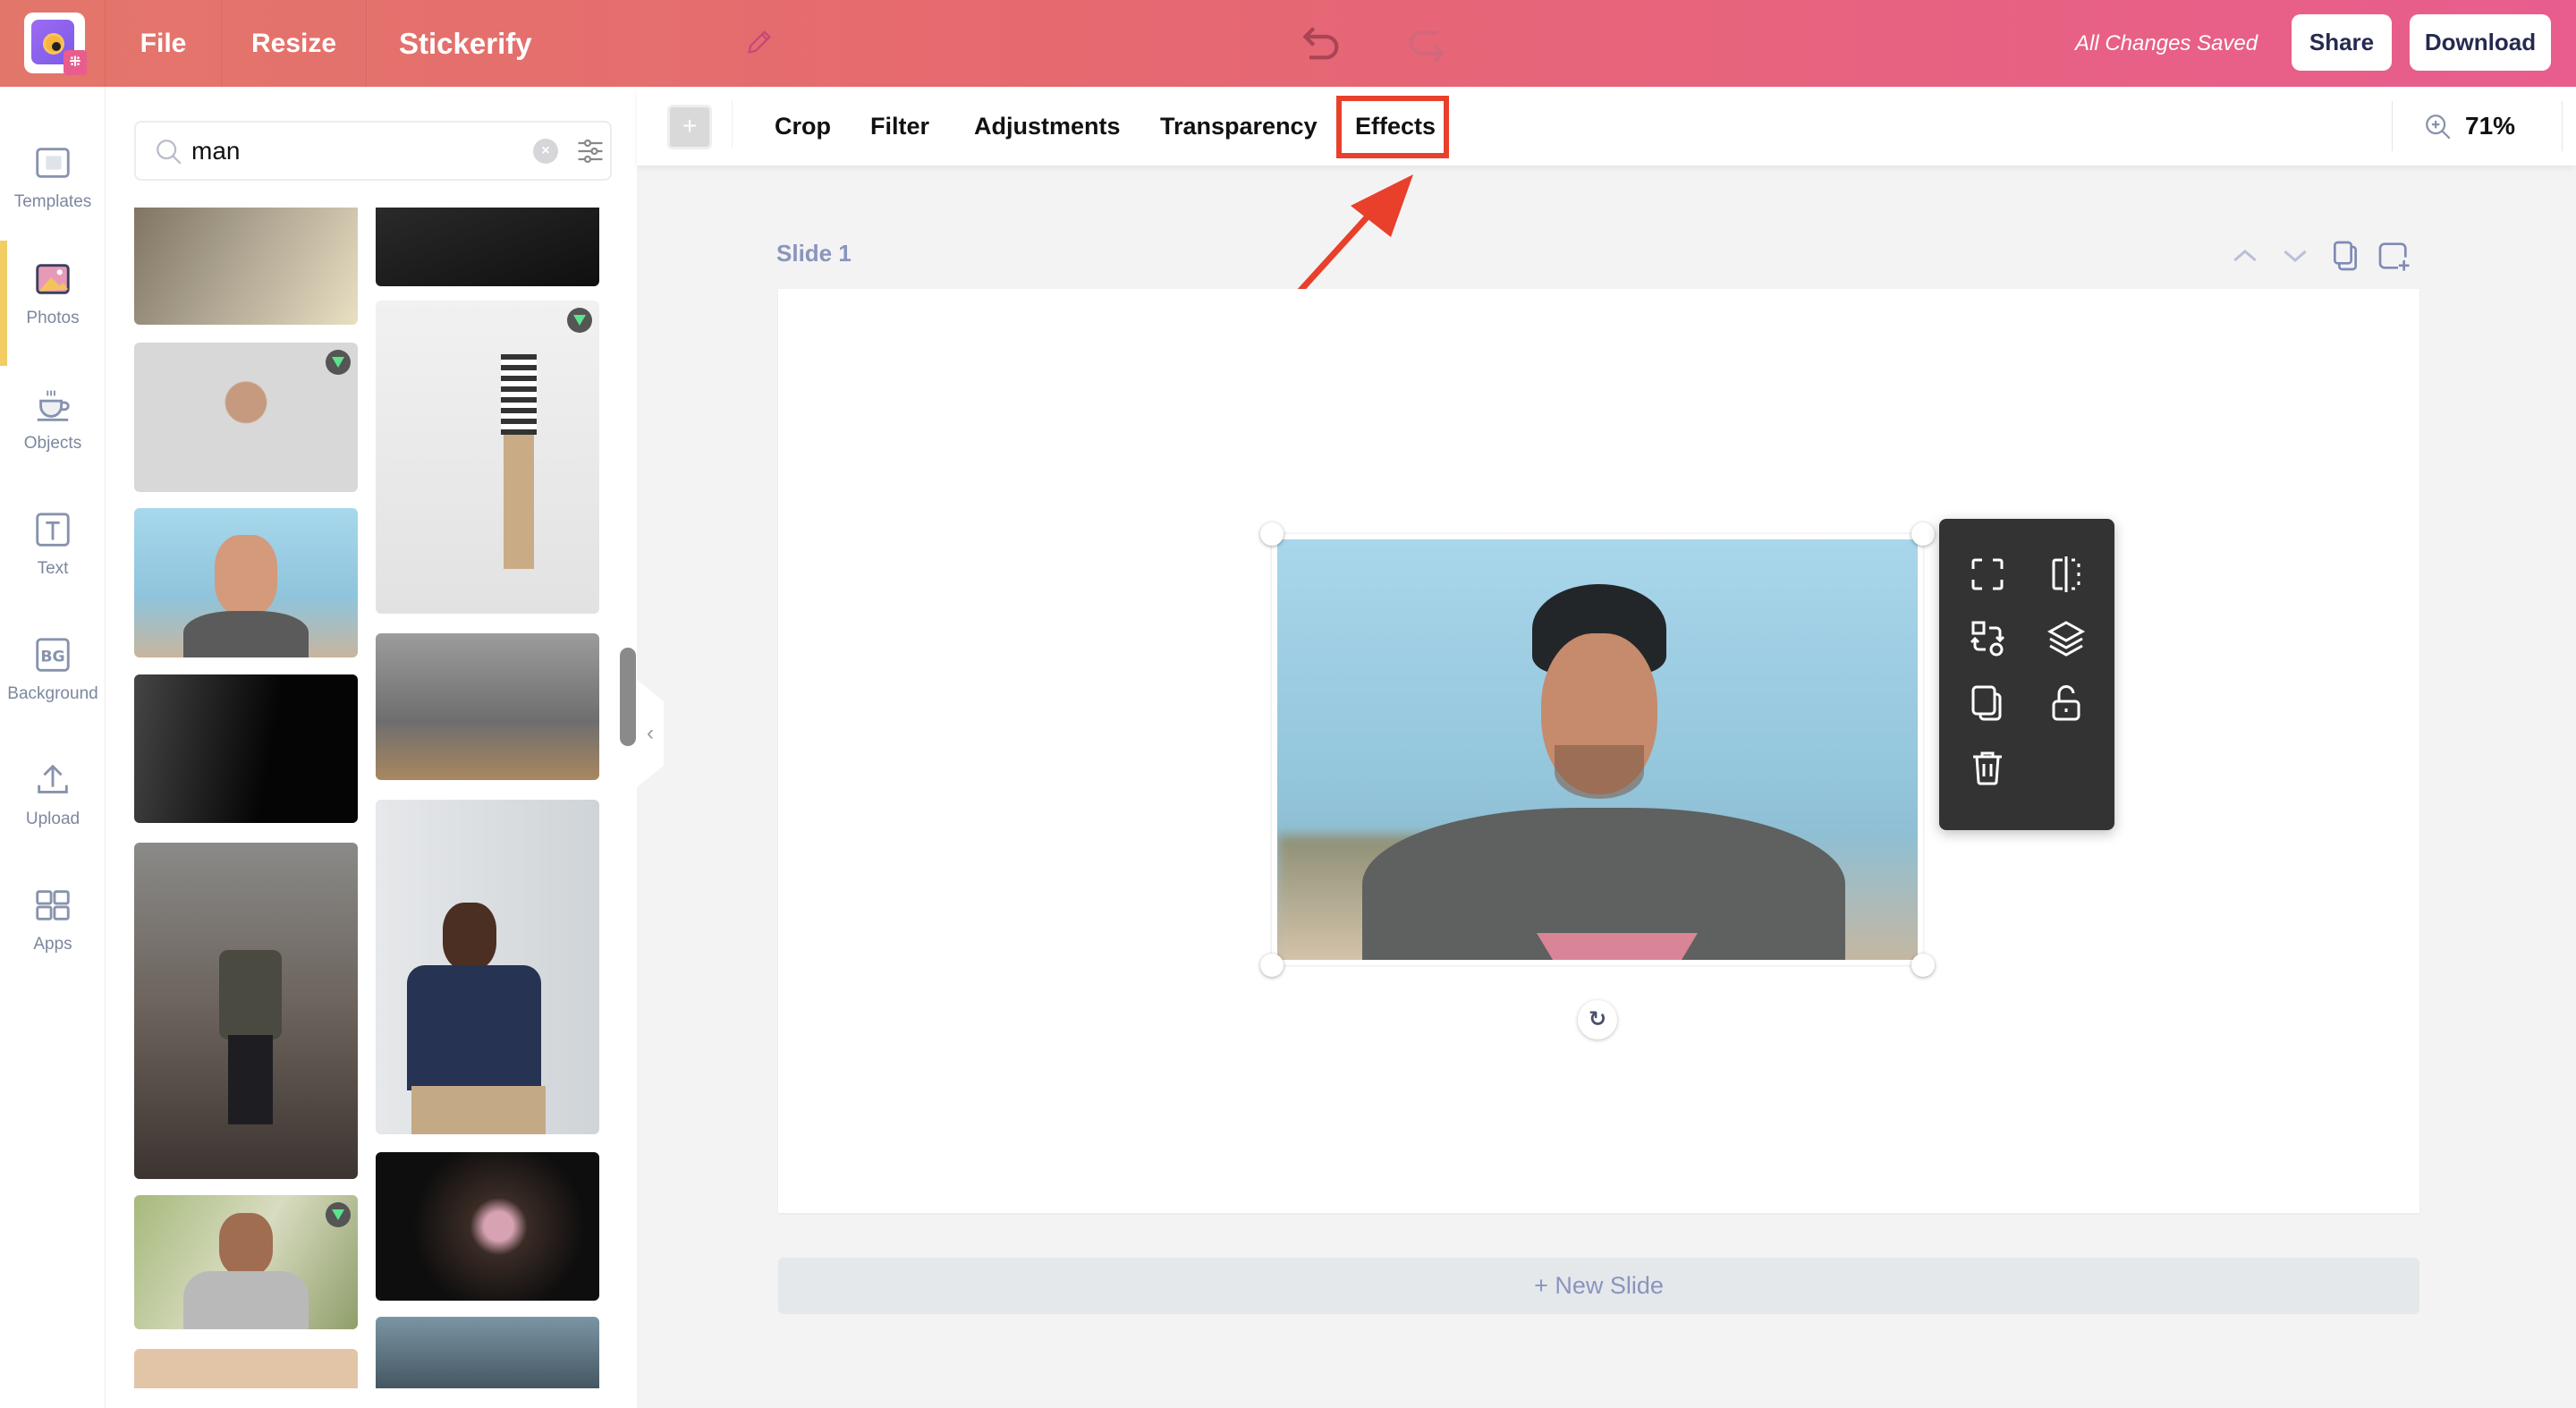  I want to click on sidebar-item-label: Templates, so click(52, 202).